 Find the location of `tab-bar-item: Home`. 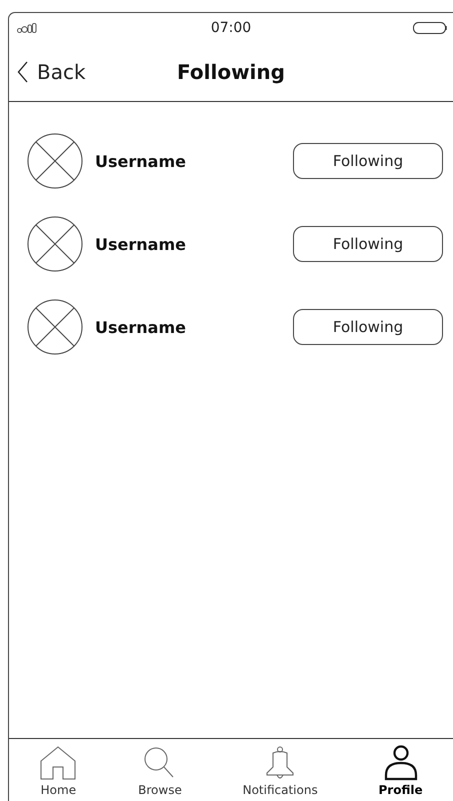

tab-bar-item: Home is located at coordinates (58, 770).